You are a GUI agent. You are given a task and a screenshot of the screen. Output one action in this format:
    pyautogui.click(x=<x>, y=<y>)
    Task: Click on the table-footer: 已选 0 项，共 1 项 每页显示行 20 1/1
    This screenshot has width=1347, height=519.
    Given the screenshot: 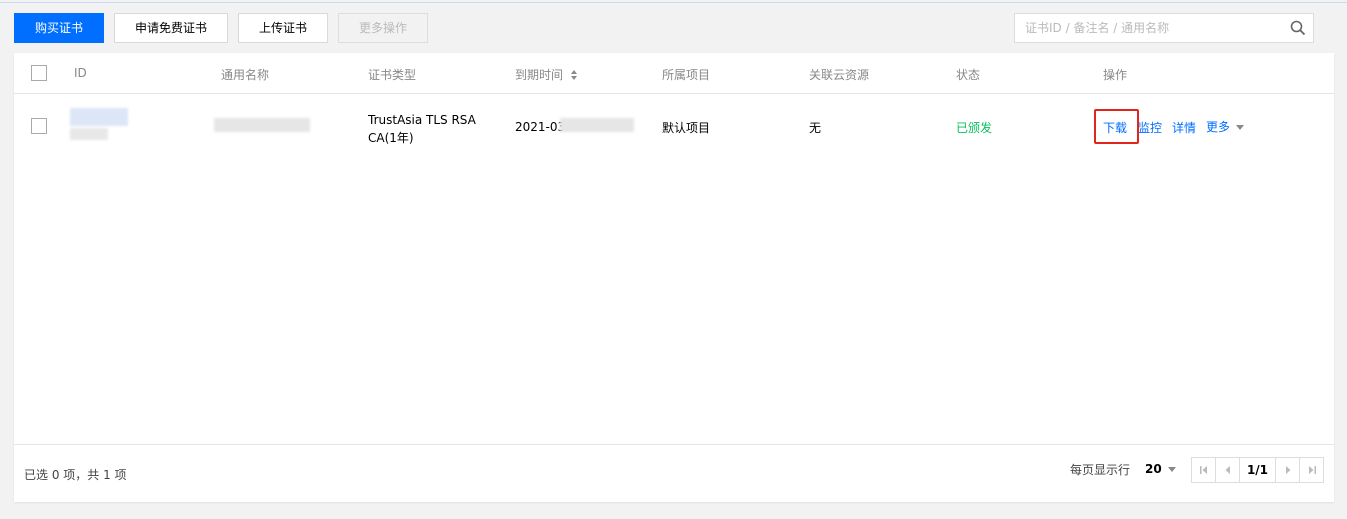 What is the action you would take?
    pyautogui.click(x=674, y=473)
    